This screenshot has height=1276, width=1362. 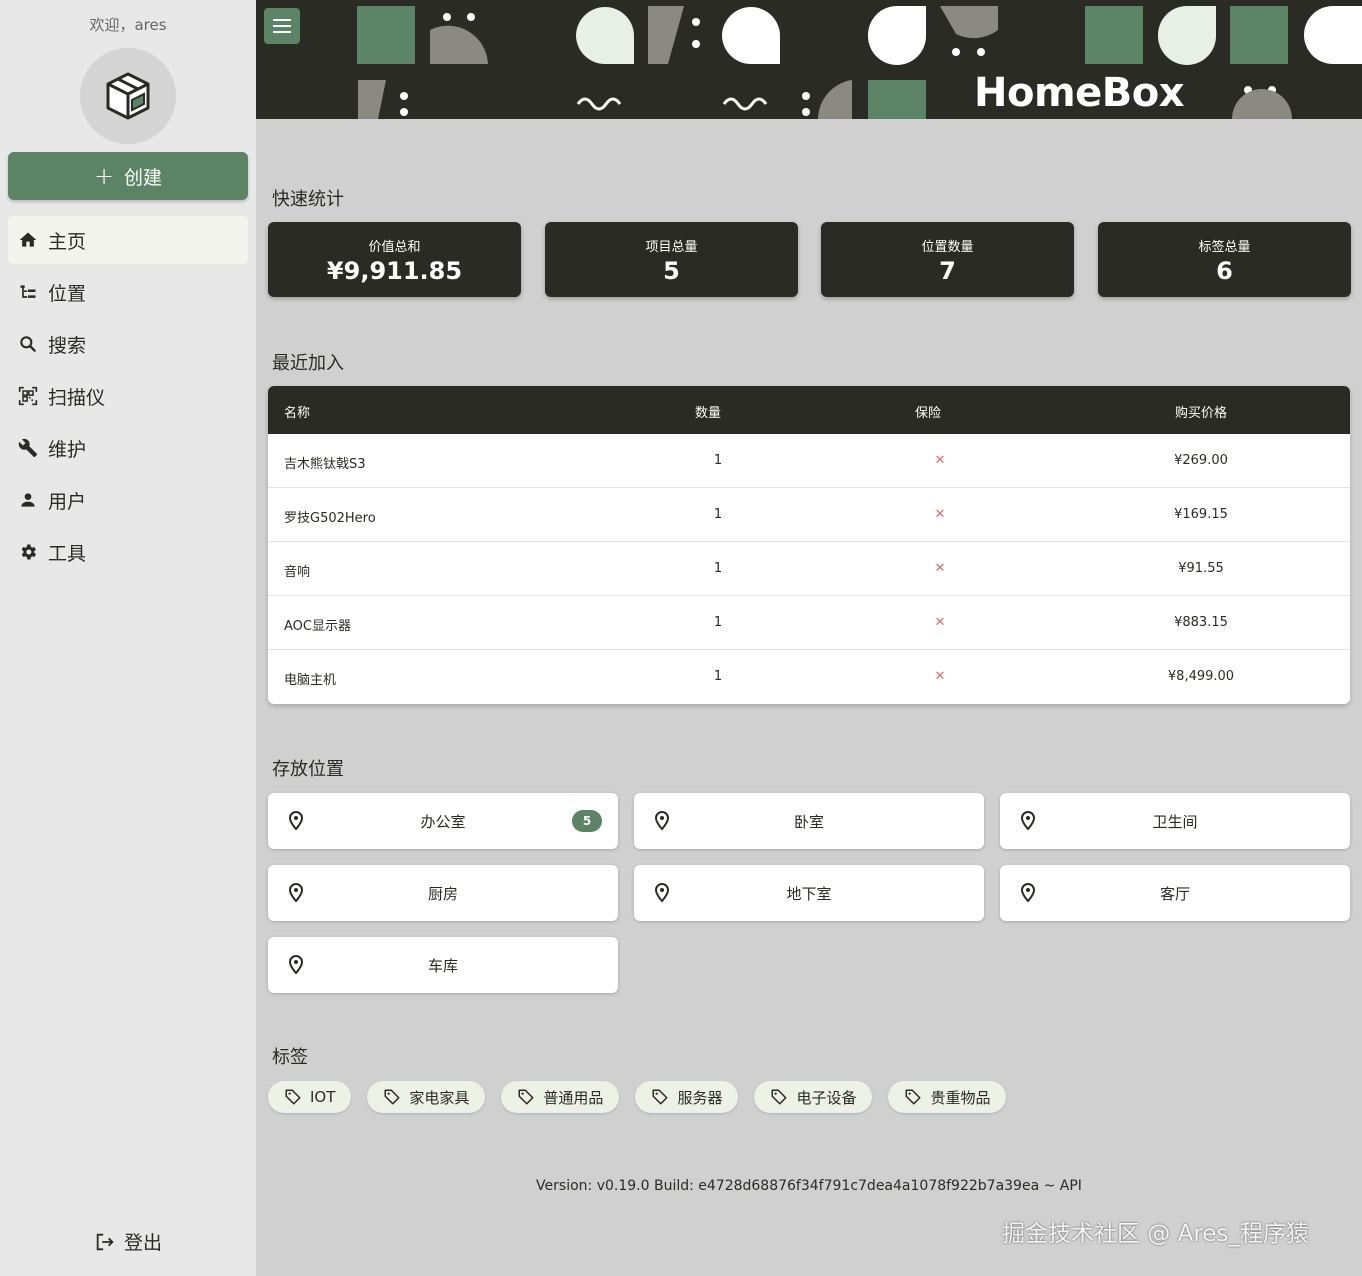 I want to click on label-chip: 贵重物品, so click(x=947, y=1097).